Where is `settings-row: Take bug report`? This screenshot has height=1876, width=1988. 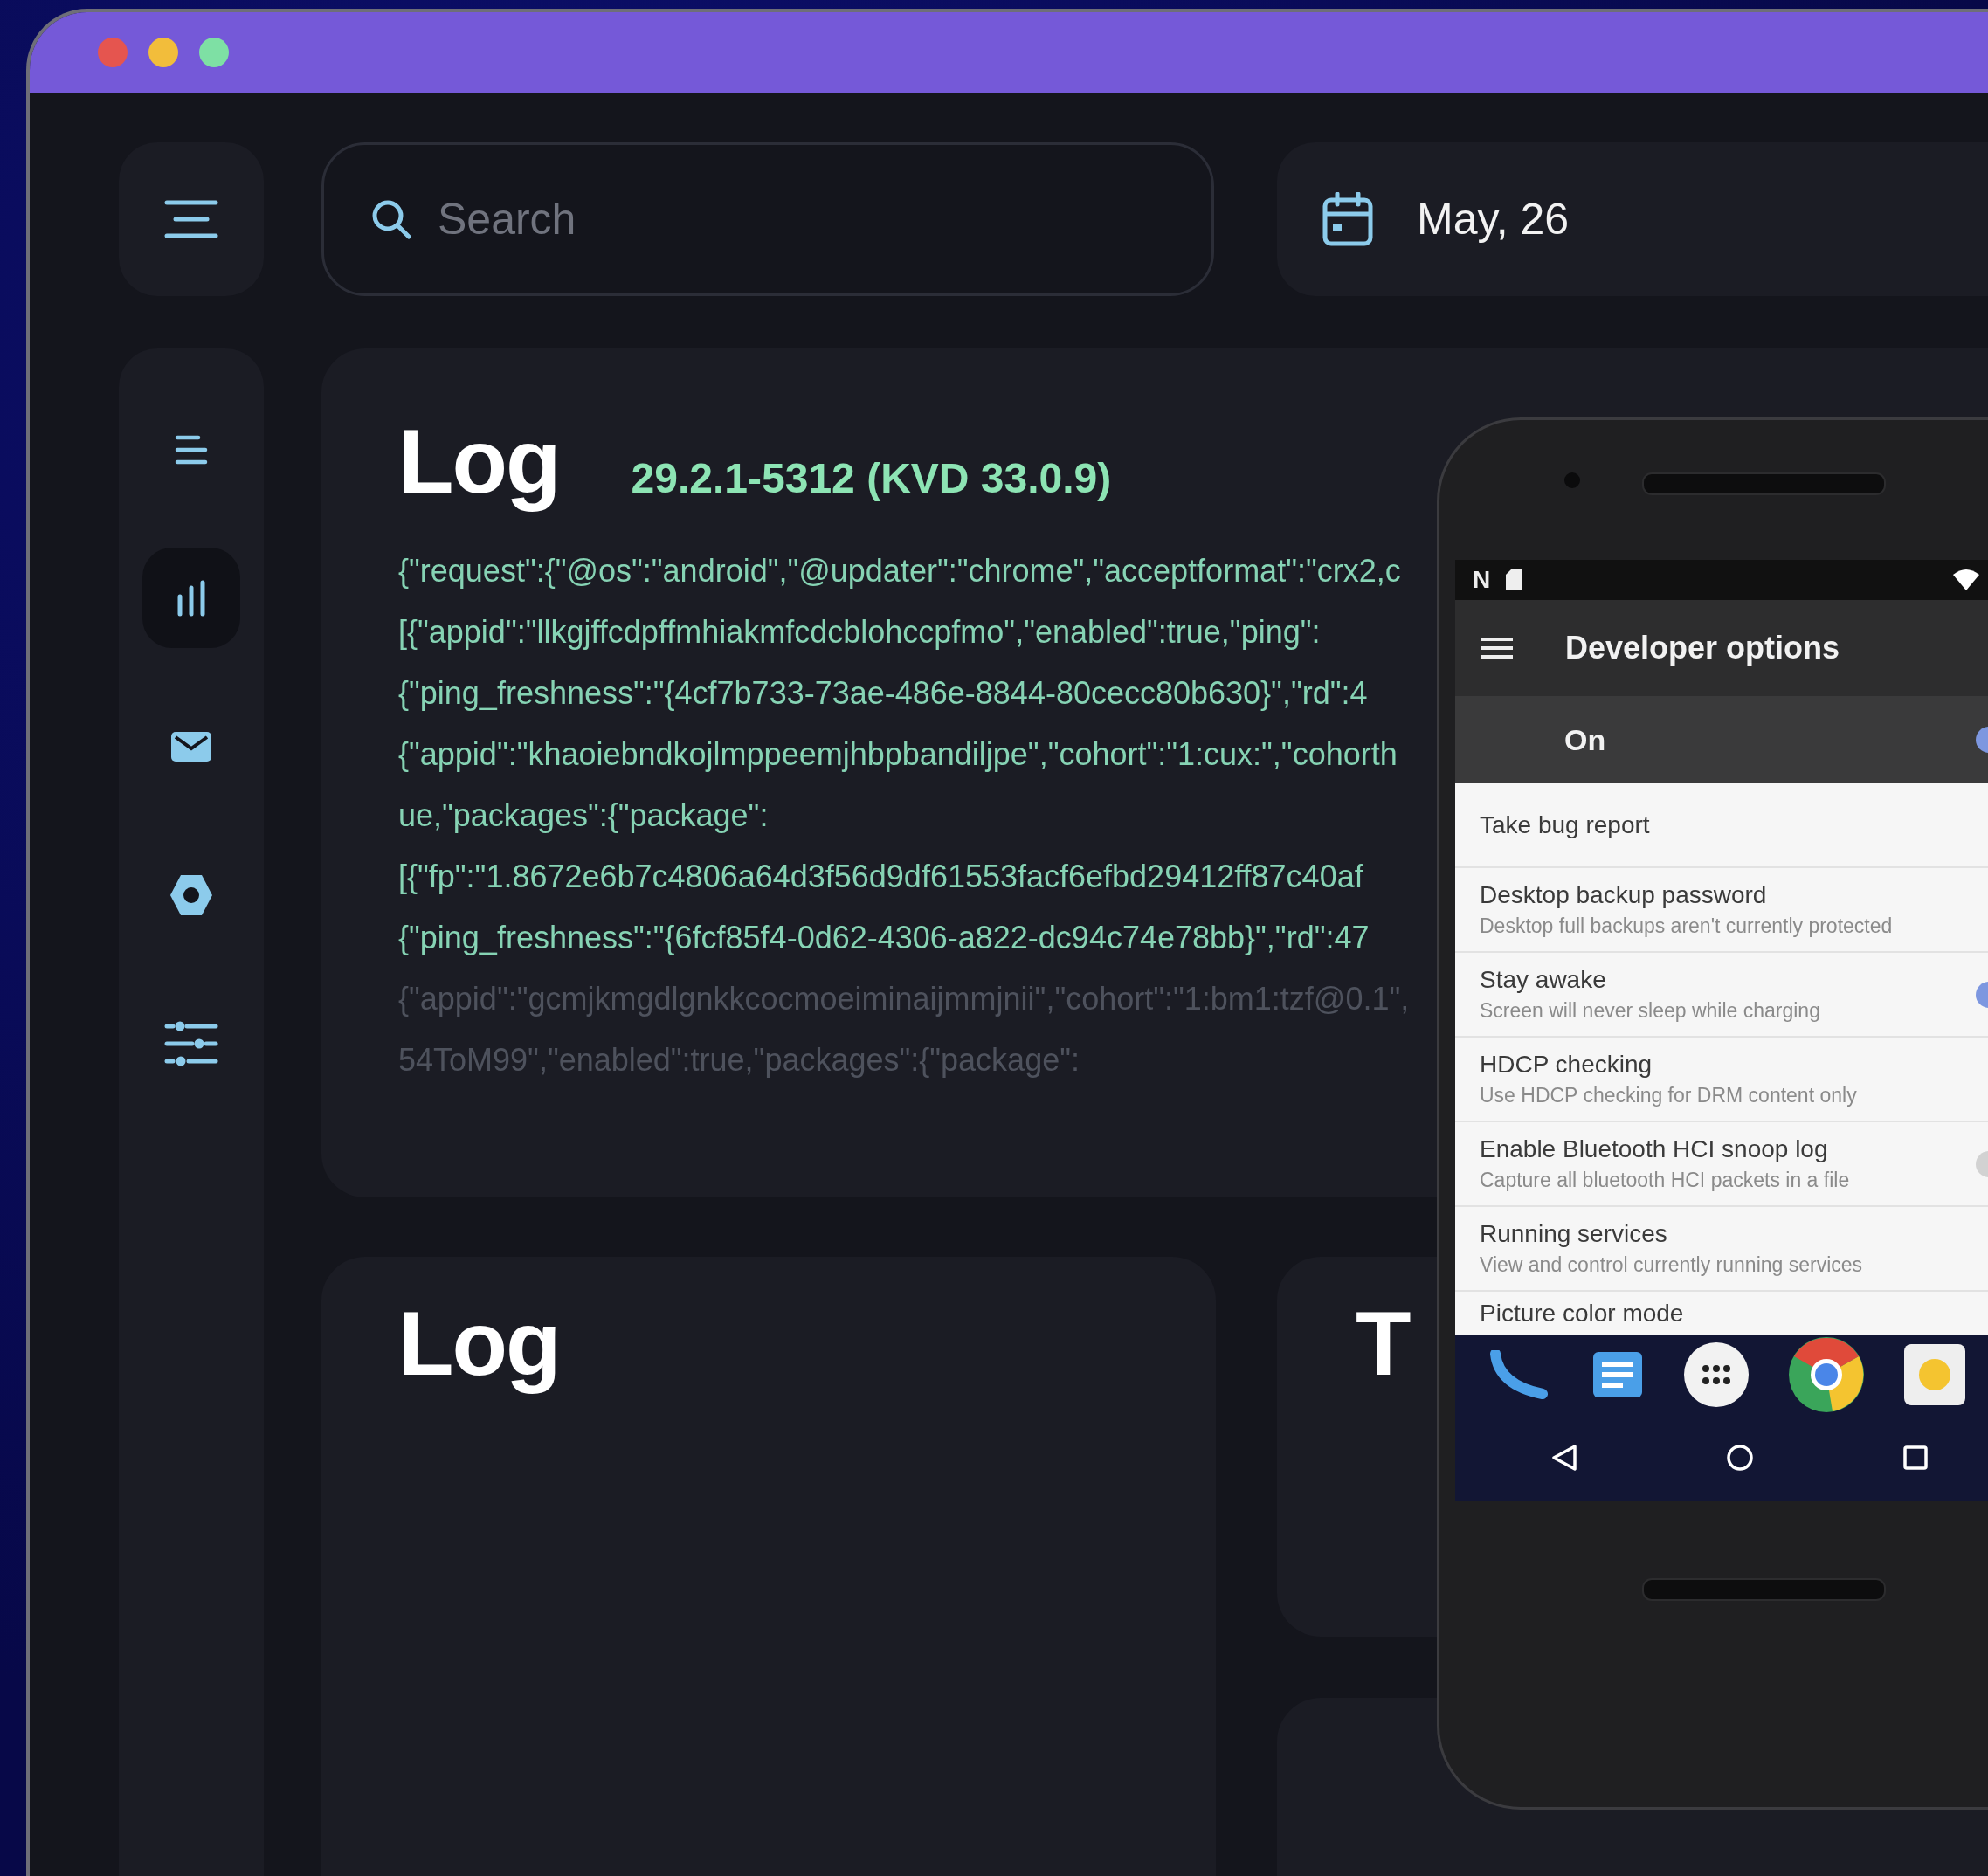
settings-row: Take bug report is located at coordinates (1722, 826).